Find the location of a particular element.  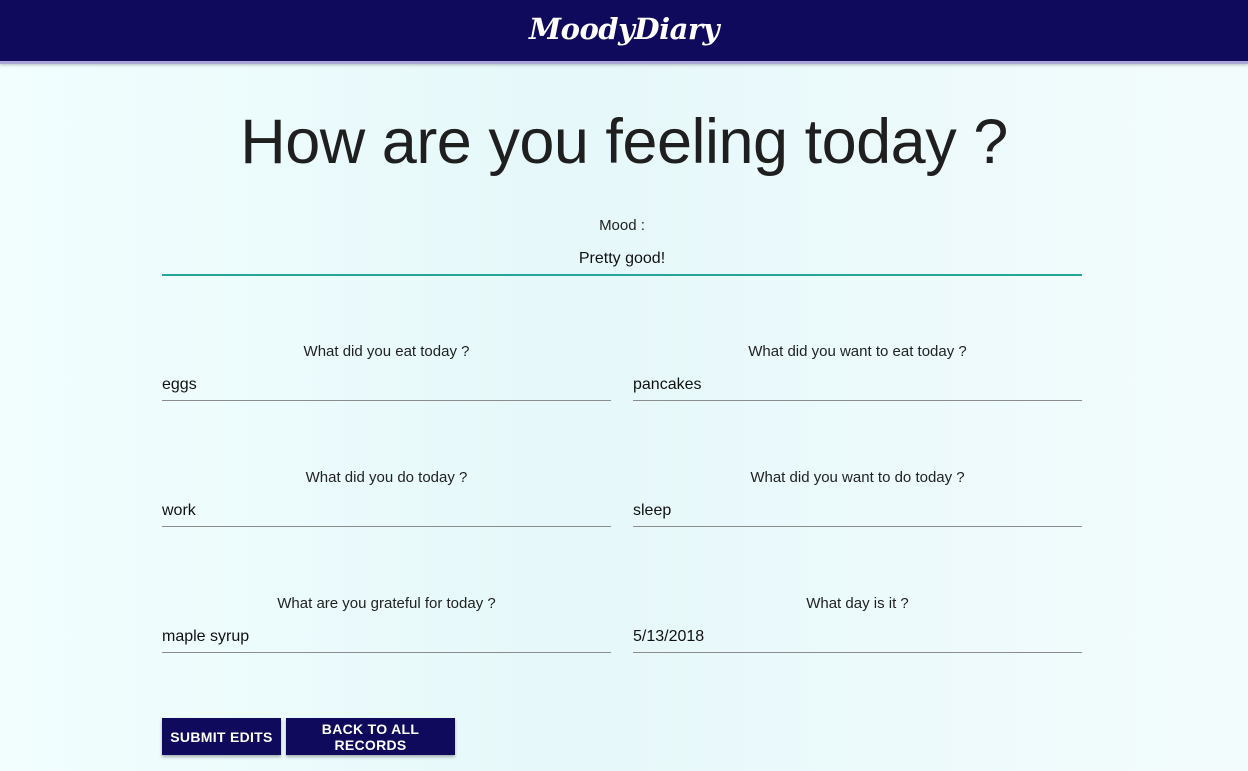

back-to-all-records-button: BACK TO ALL RECORDS is located at coordinates (370, 736).